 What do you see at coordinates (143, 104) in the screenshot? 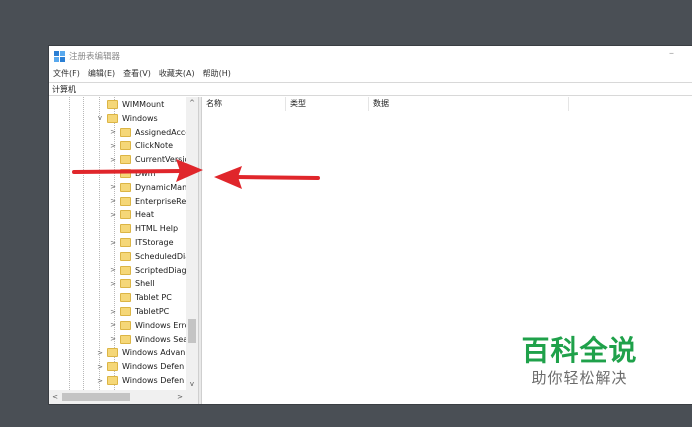
I see `tree-node-label: WIMMount` at bounding box center [143, 104].